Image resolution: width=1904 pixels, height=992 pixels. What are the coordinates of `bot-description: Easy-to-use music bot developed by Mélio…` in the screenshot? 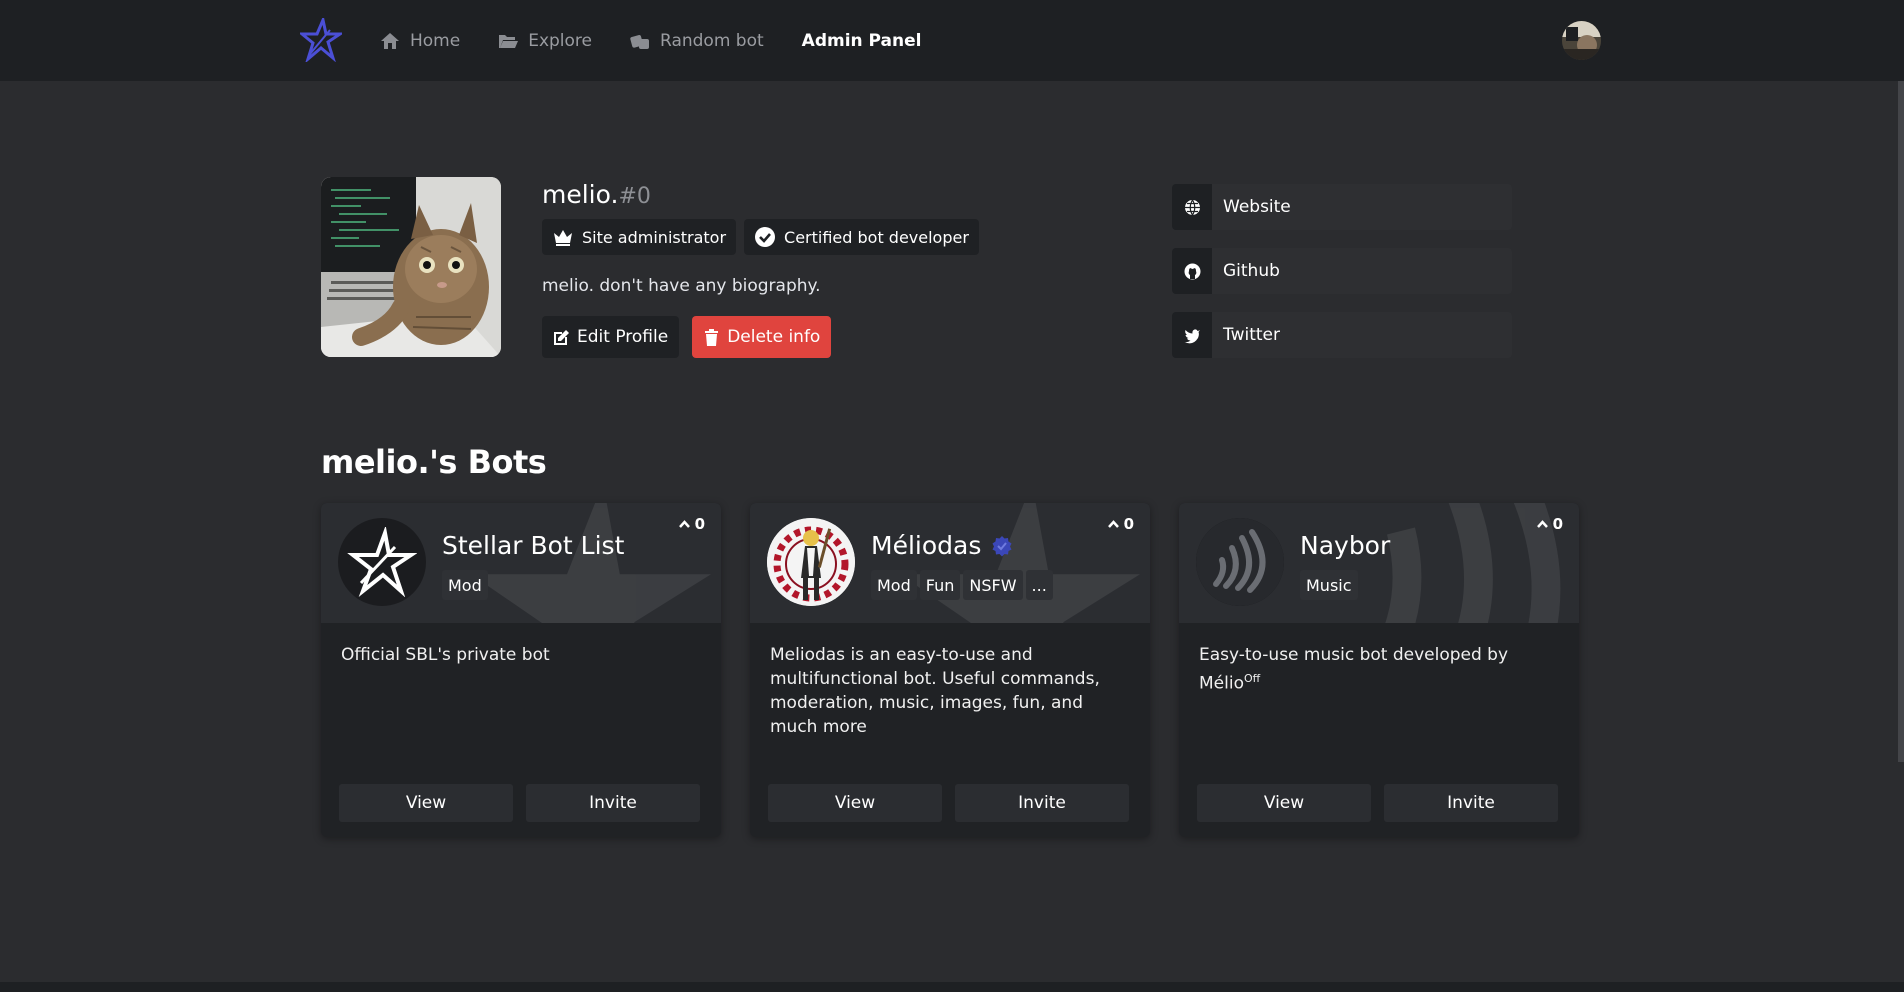 It's located at (1381, 669).